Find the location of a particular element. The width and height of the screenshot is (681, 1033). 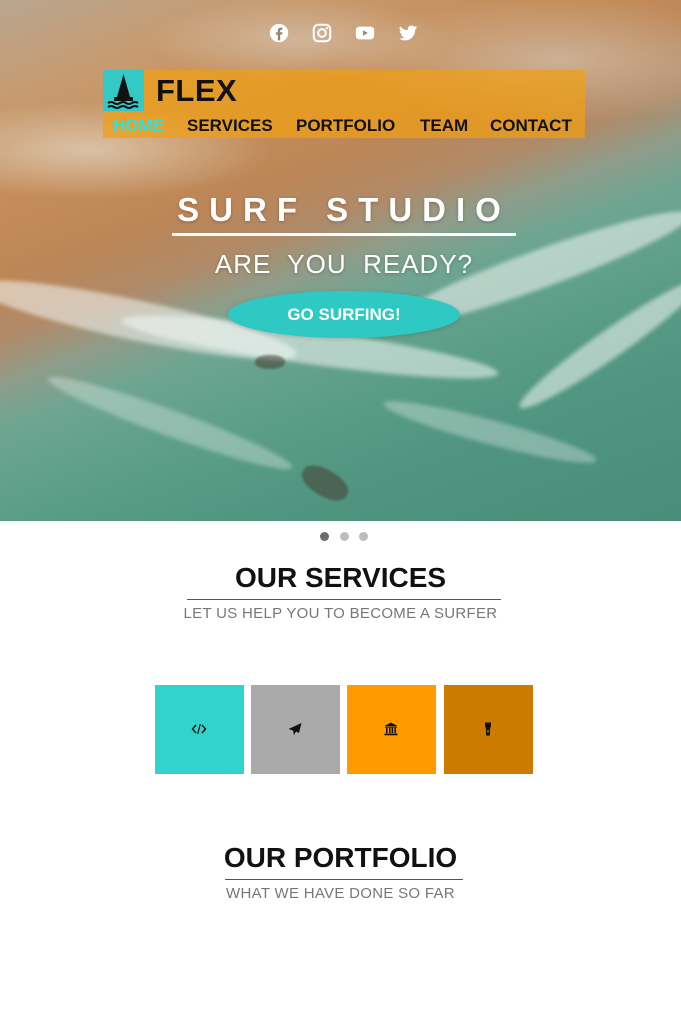

services-divider is located at coordinates (344, 599).